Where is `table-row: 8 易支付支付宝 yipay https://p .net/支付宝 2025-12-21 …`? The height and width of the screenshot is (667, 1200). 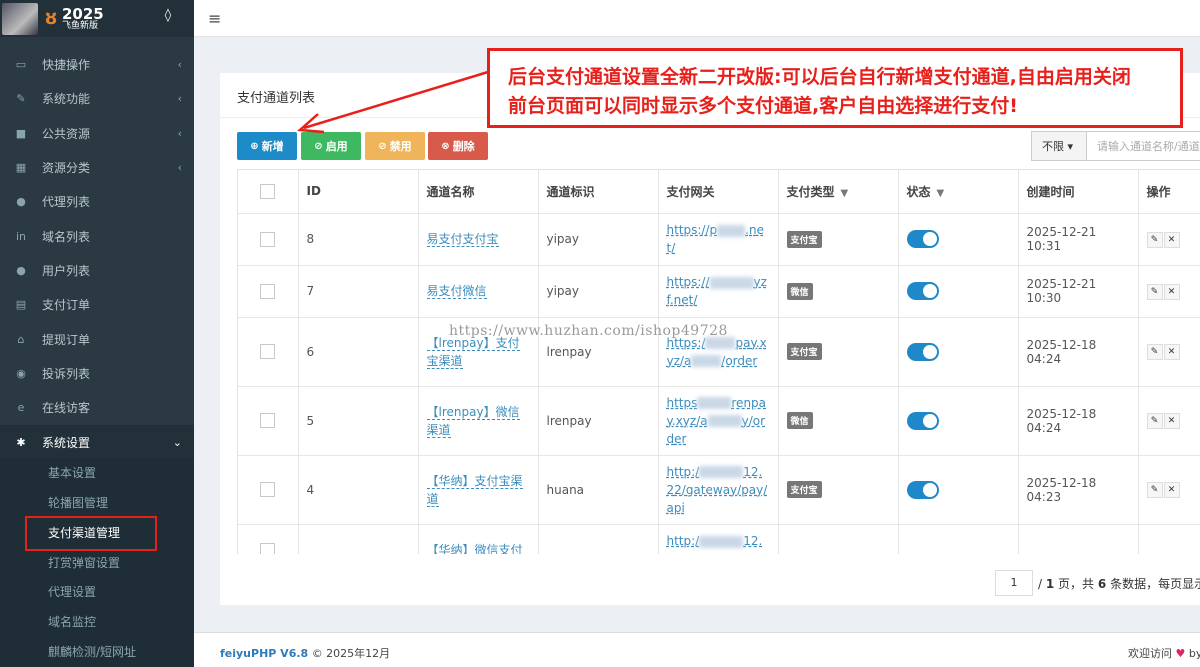 table-row: 8 易支付支付宝 yipay https://p .net/支付宝 2025-12-21 … is located at coordinates (719, 239).